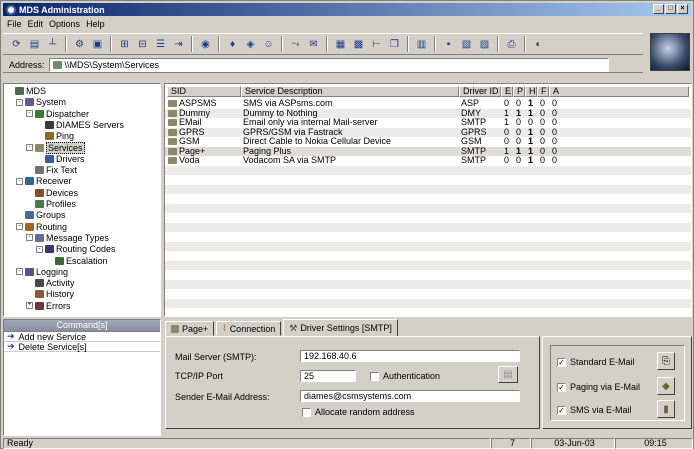 Image resolution: width=694 pixels, height=449 pixels. What do you see at coordinates (350, 91) in the screenshot?
I see `column-header-description: Service Description` at bounding box center [350, 91].